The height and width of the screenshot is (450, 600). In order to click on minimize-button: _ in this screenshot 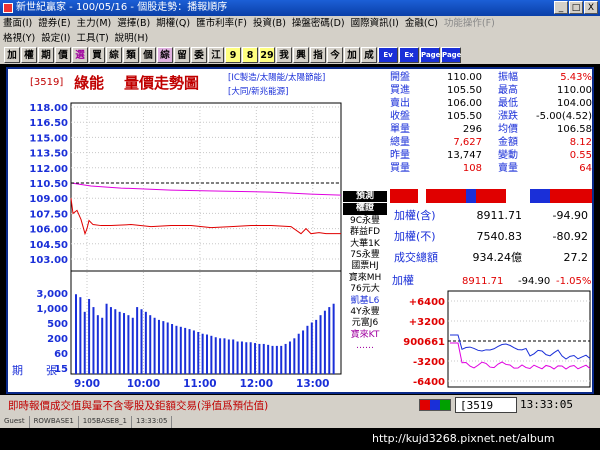, I will do `click(561, 7)`.